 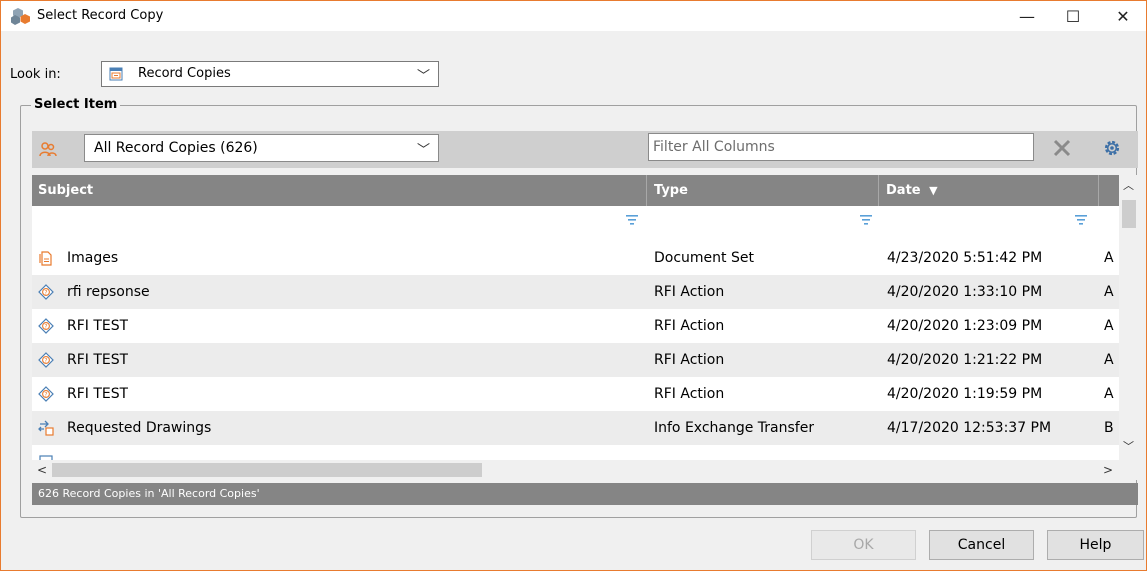 What do you see at coordinates (45, 258) in the screenshot?
I see `document-set-icon` at bounding box center [45, 258].